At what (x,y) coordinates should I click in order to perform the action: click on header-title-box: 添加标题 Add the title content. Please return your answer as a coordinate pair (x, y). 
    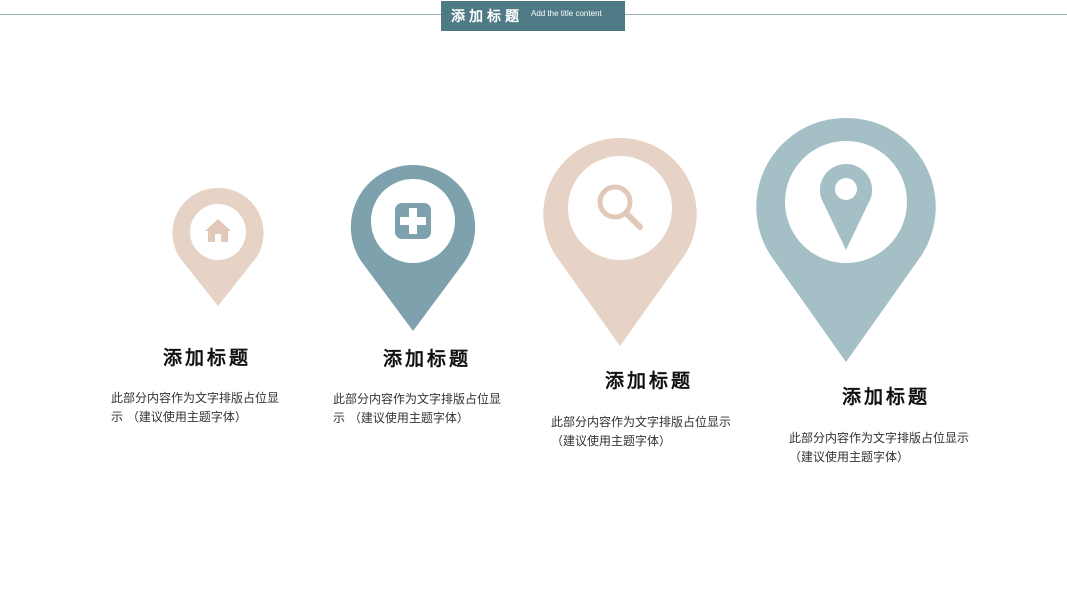
    Looking at the image, I should click on (533, 16).